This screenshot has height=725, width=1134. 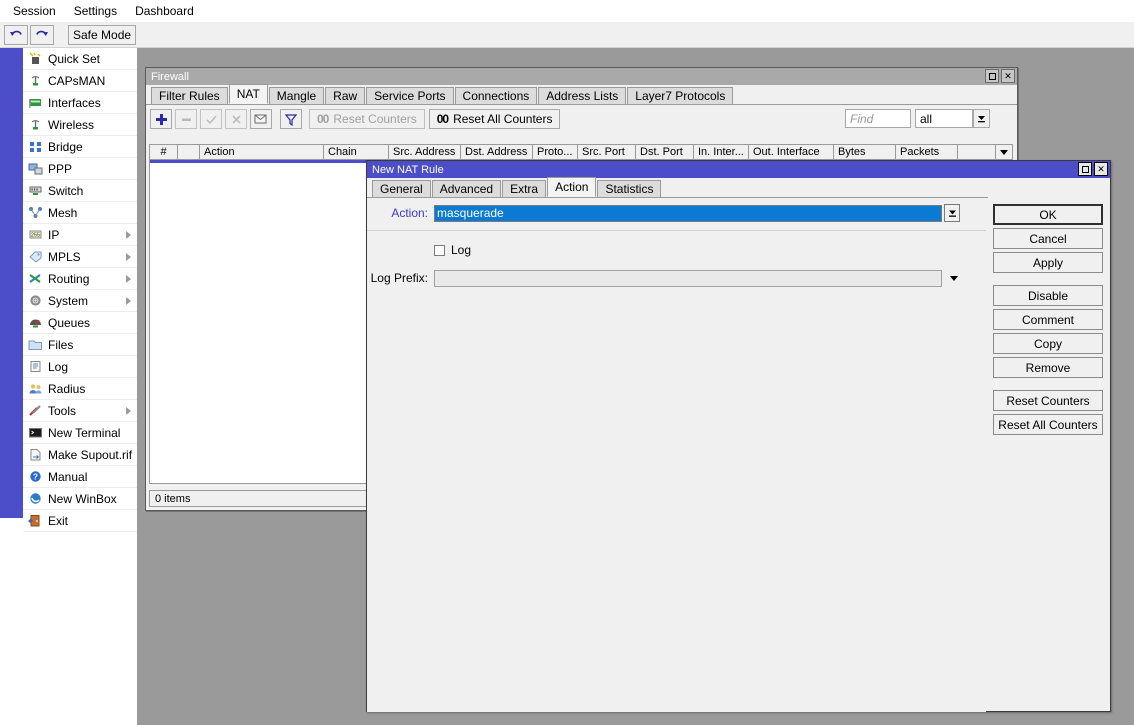 What do you see at coordinates (35, 389) in the screenshot?
I see `radius-users-icon` at bounding box center [35, 389].